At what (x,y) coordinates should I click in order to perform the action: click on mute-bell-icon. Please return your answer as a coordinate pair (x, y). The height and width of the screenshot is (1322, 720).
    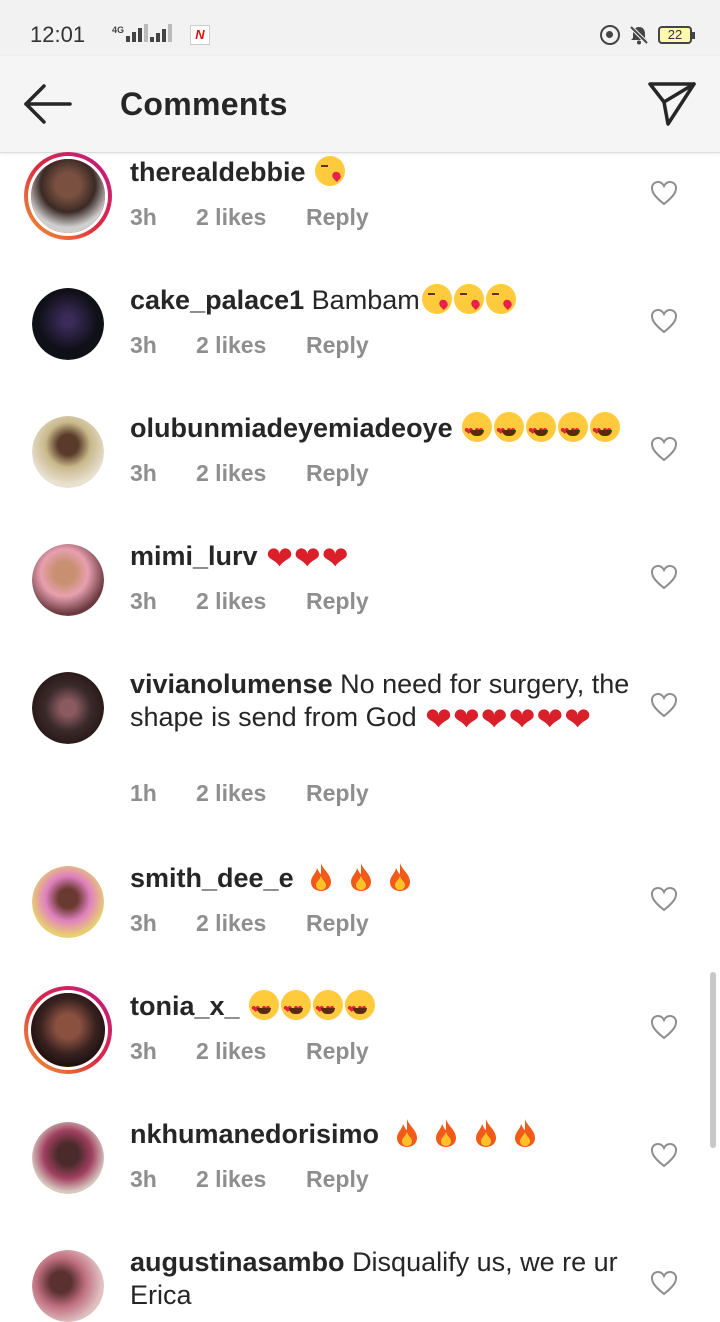
    Looking at the image, I should click on (639, 35).